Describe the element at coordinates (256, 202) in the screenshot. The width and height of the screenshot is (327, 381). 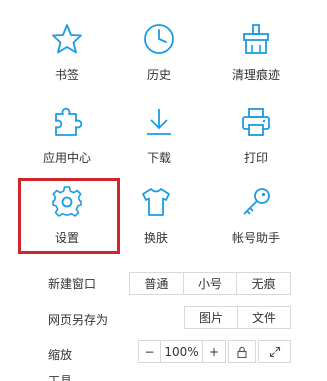
I see `key-icon` at that location.